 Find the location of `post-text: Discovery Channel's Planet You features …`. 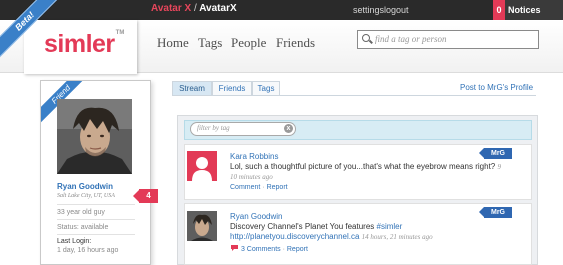

post-text: Discovery Channel's Planet You features … is located at coordinates (316, 226).